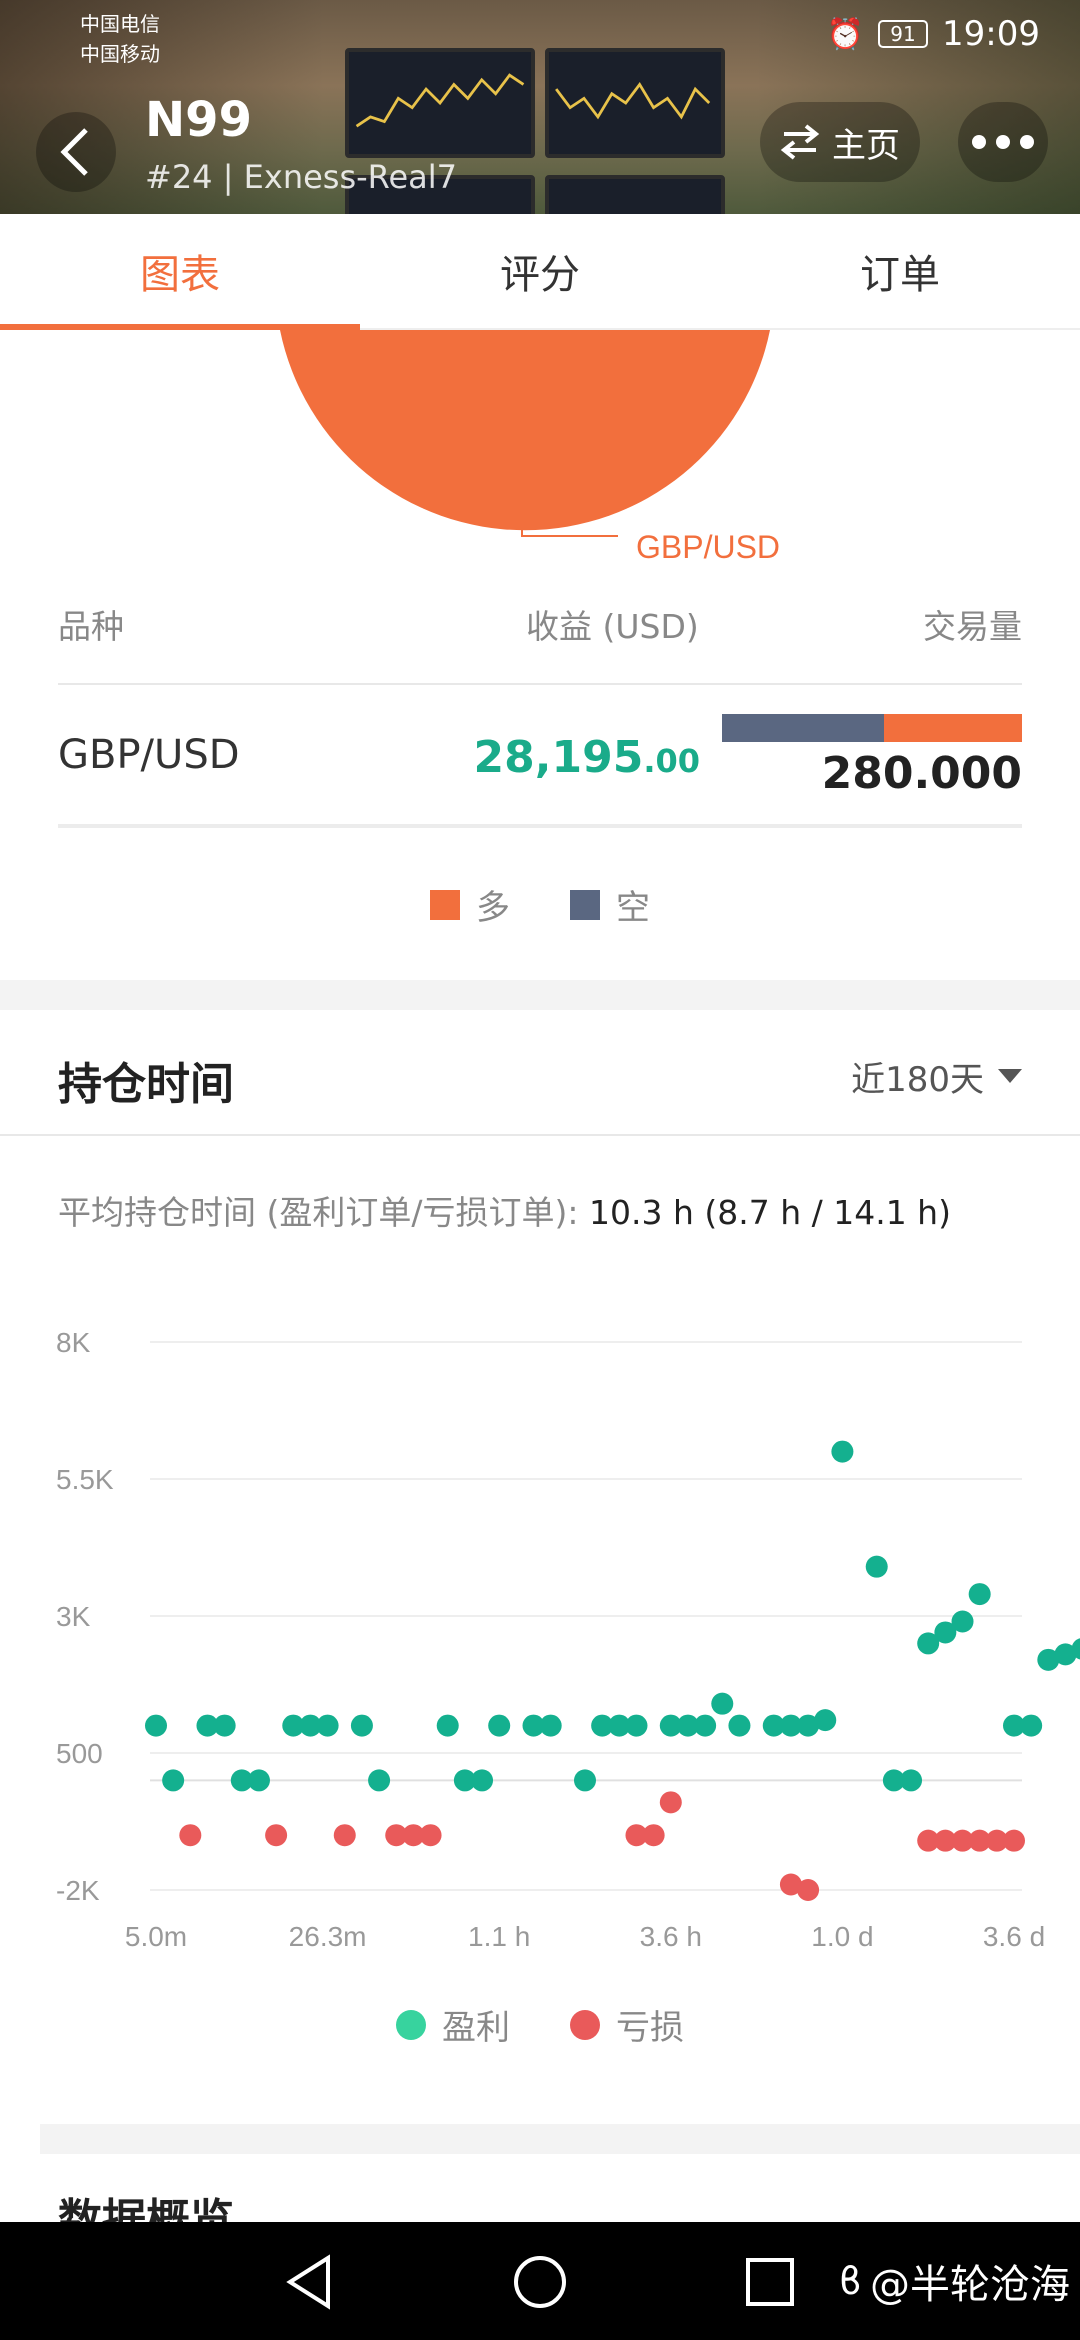 The image size is (1080, 2340). Describe the element at coordinates (635, 194) in the screenshot. I see `trading-monitor-image` at that location.